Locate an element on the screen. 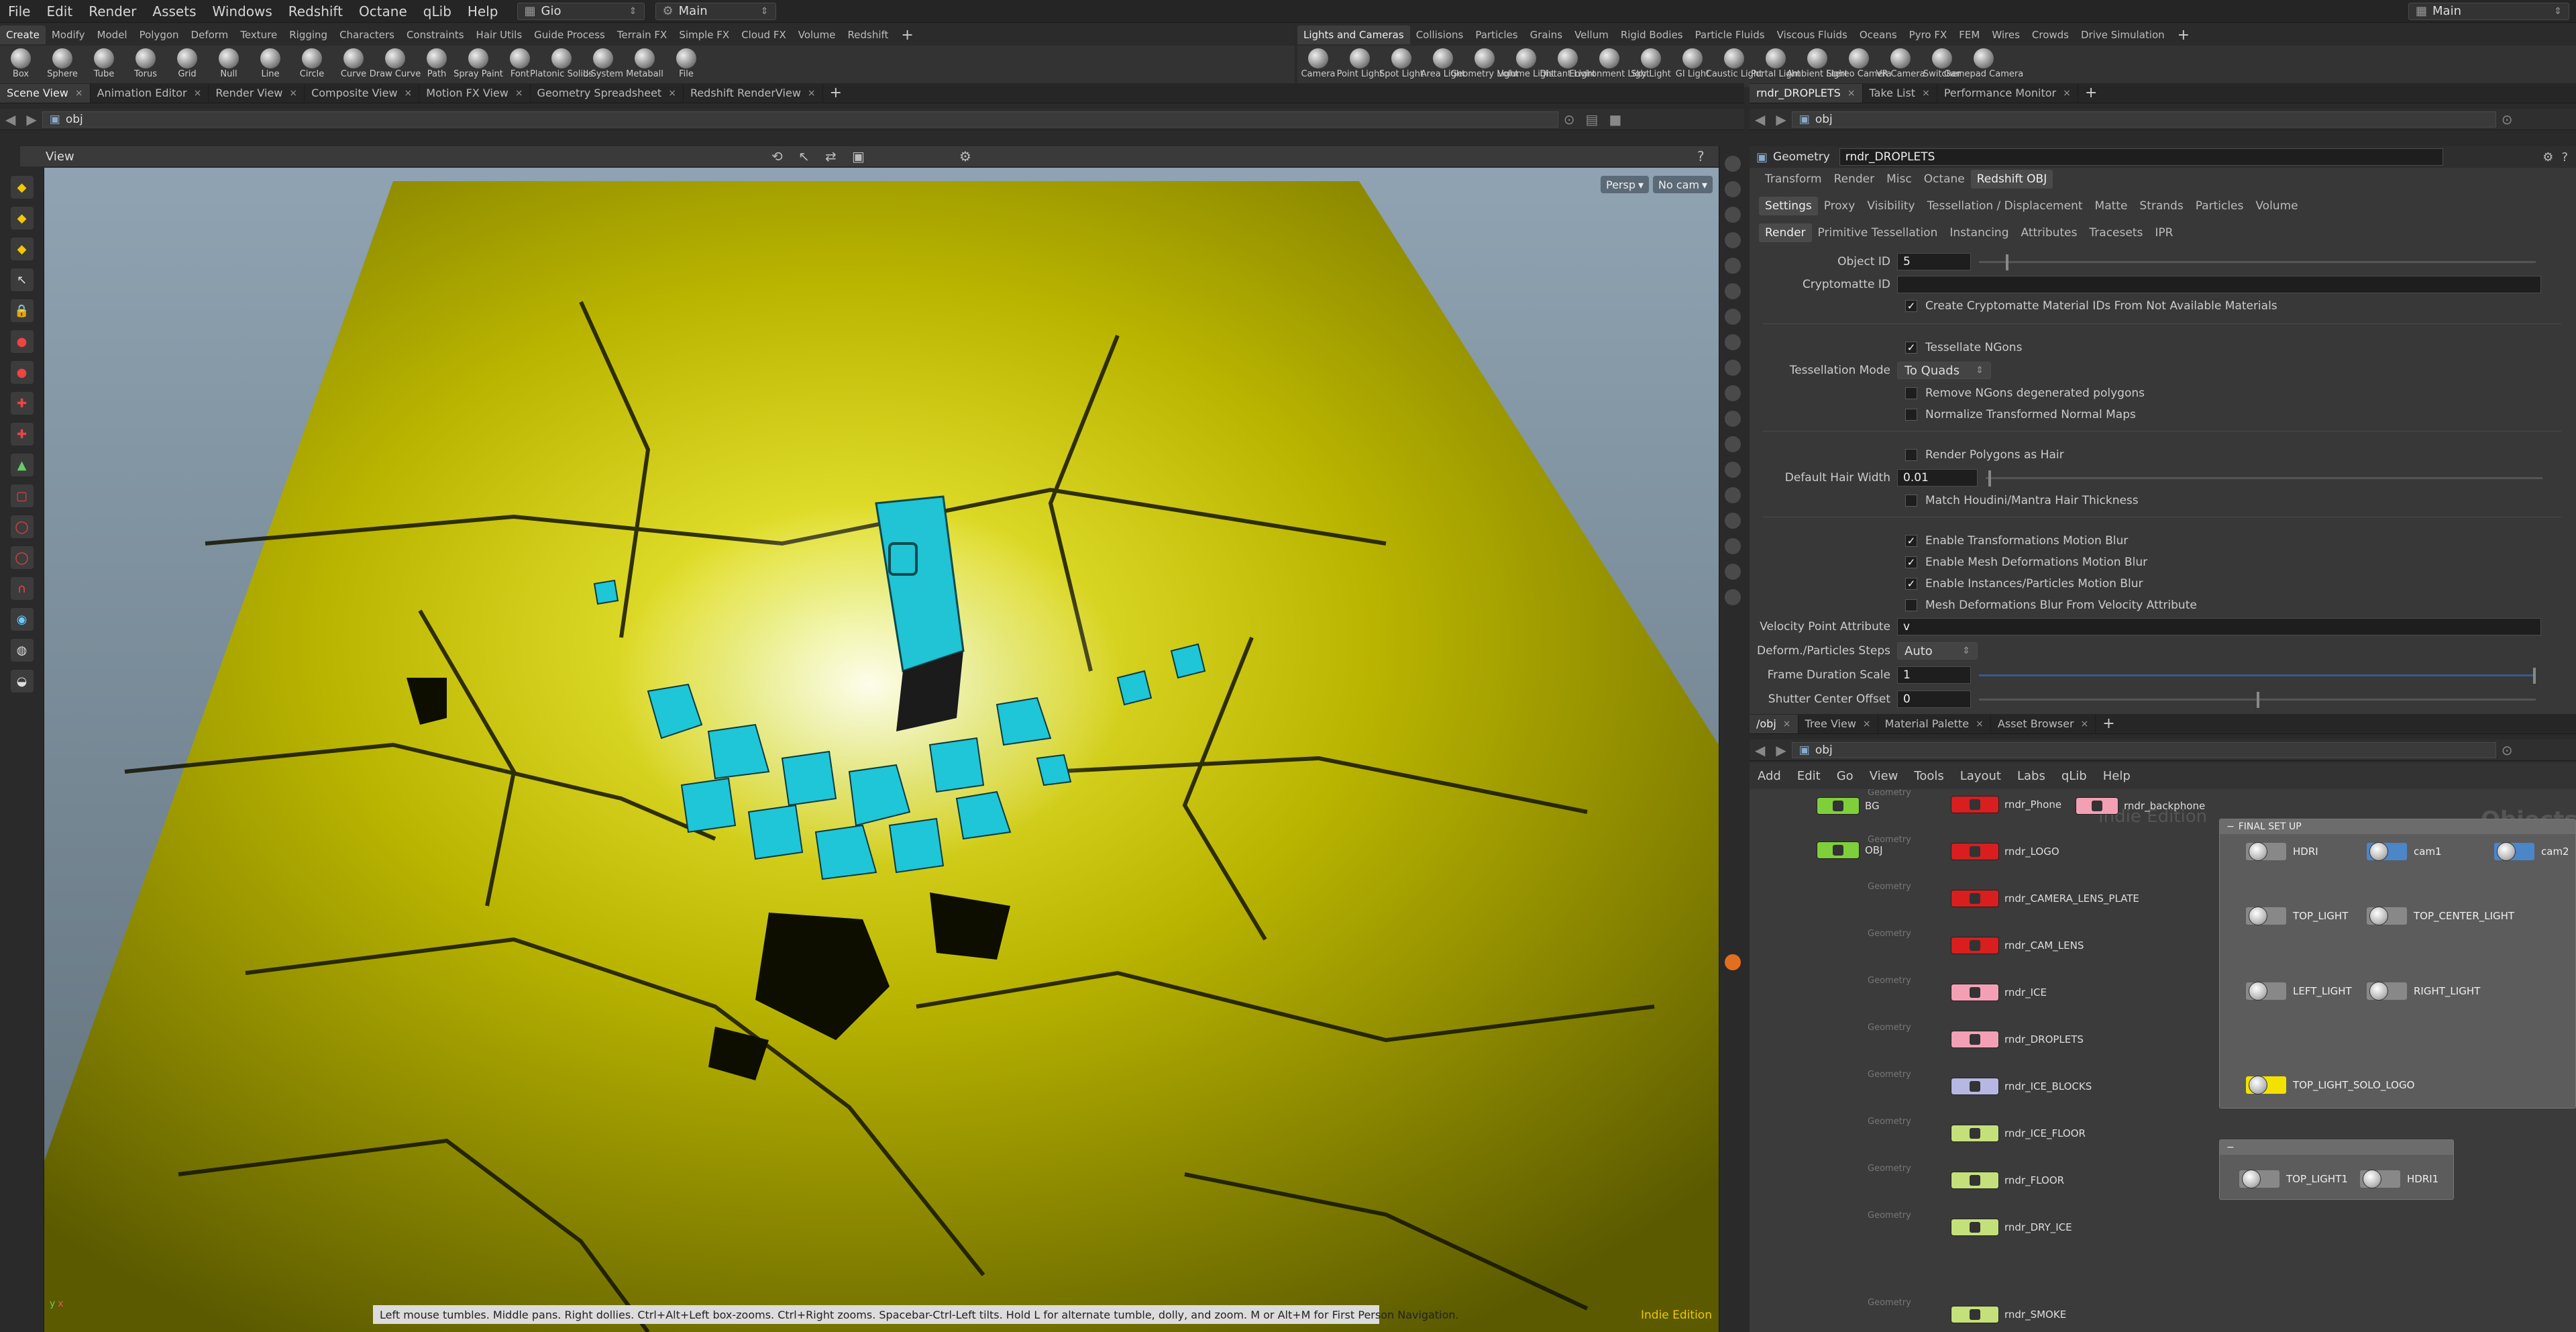 This screenshot has height=1332, width=2576. points-icon is located at coordinates (1732, 317).